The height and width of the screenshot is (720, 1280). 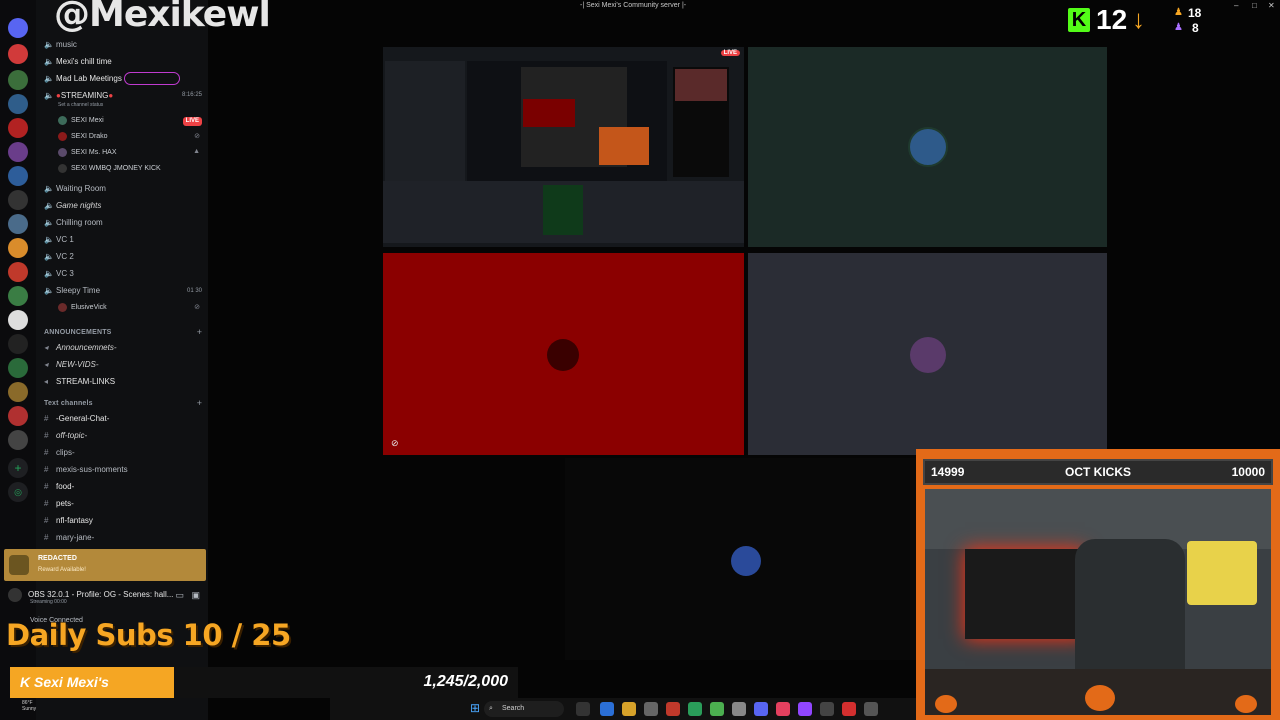 I want to click on maximize-icon: □, so click(x=1254, y=5).